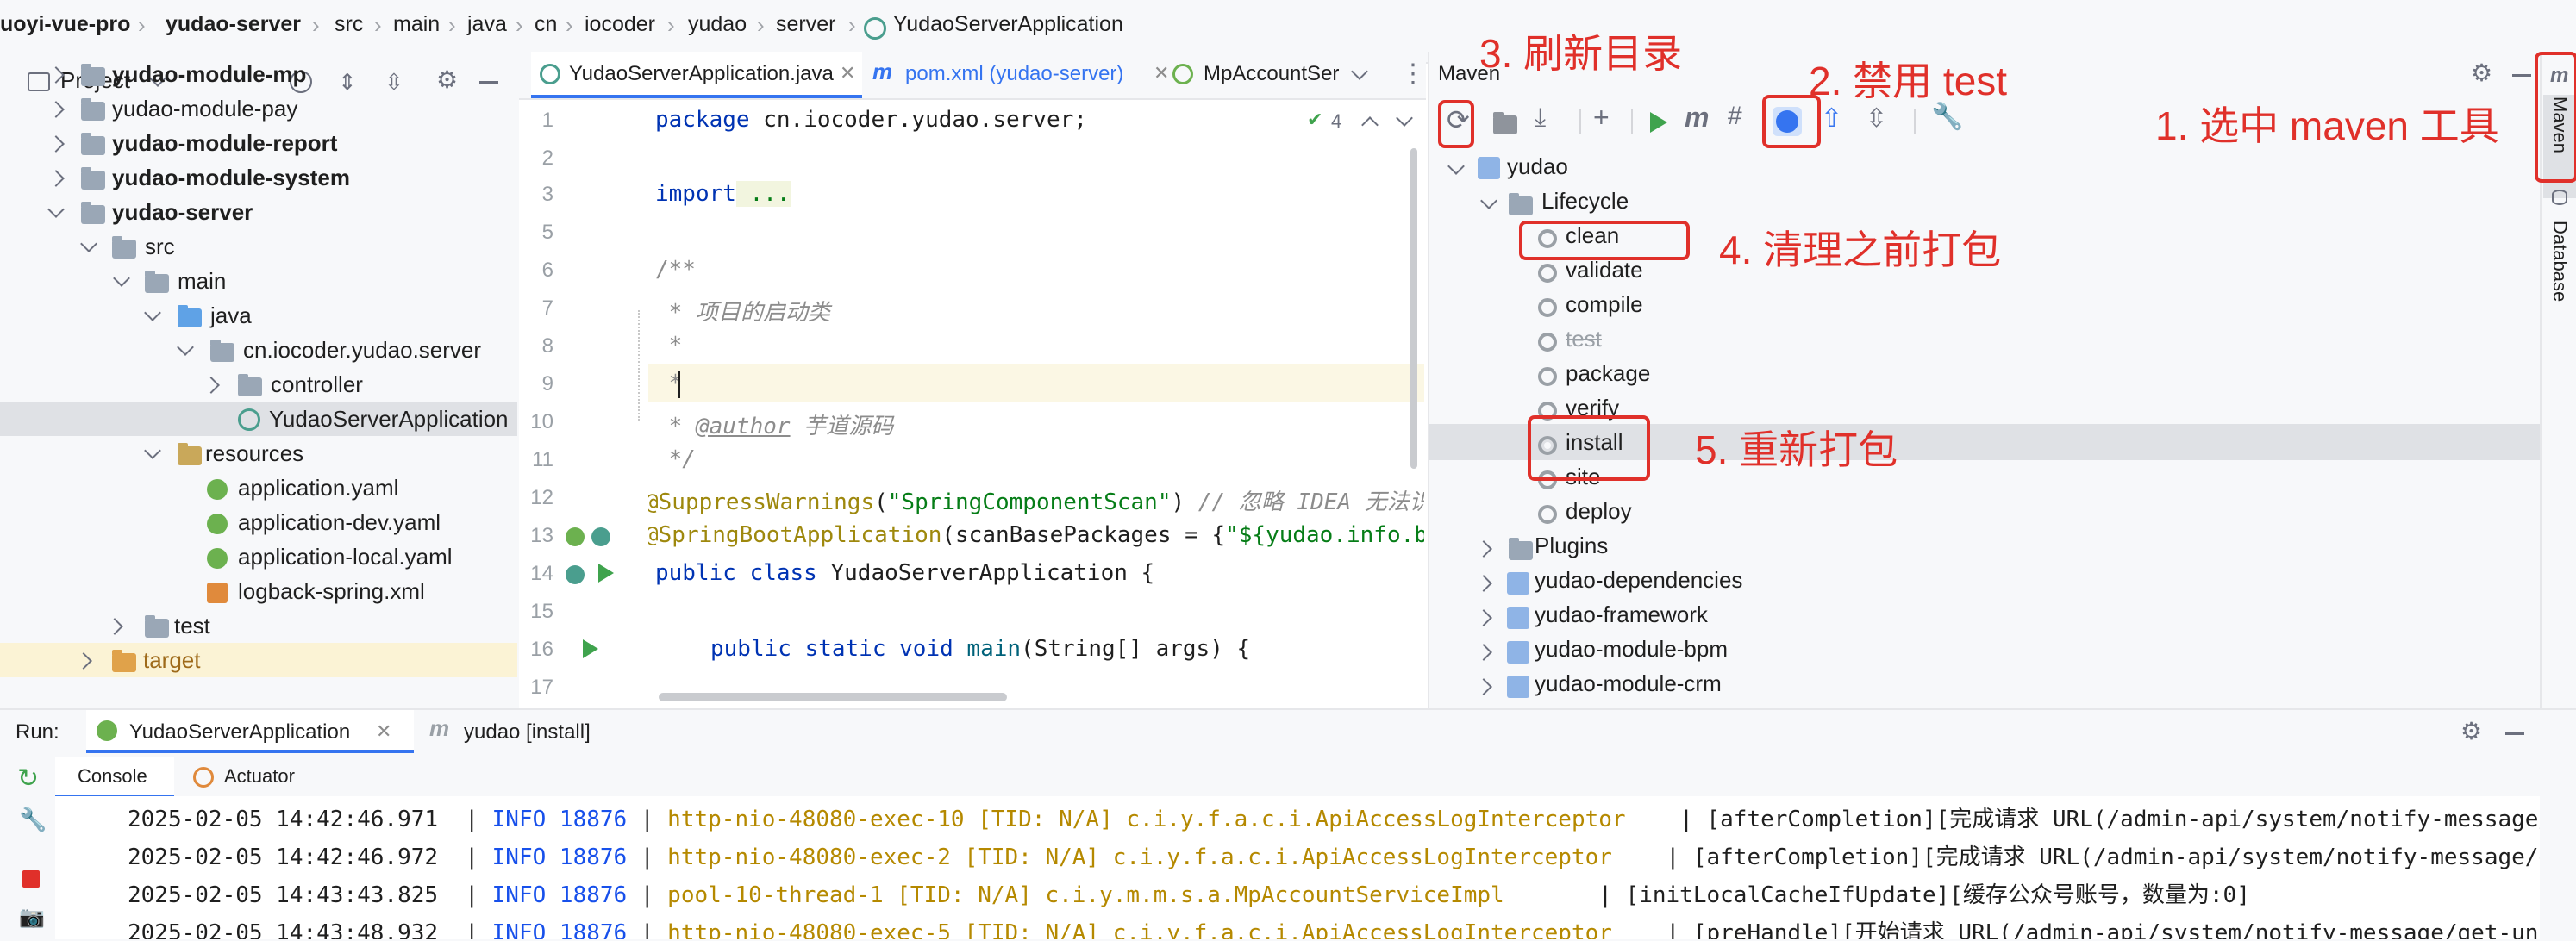 This screenshot has width=2576, height=941. I want to click on tree-item: logback-spring.xml, so click(258, 591).